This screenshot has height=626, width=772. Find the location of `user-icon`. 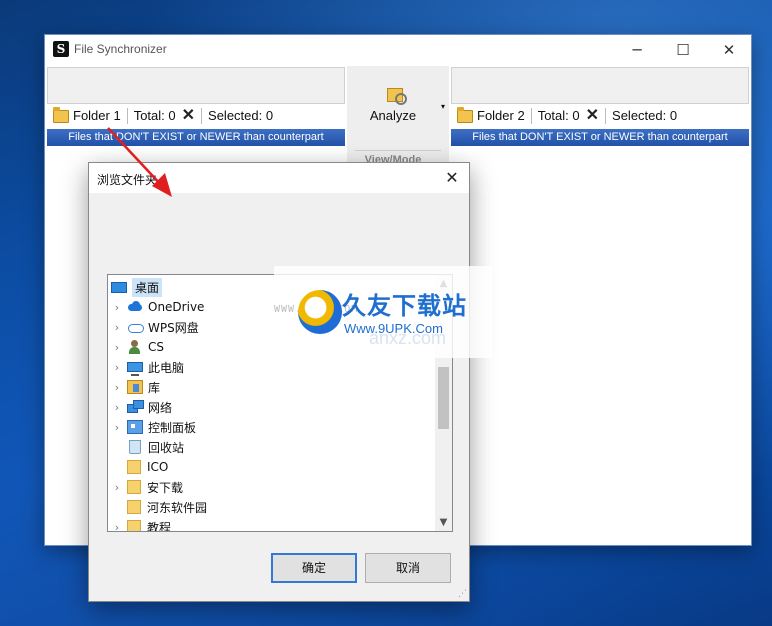

user-icon is located at coordinates (135, 347).